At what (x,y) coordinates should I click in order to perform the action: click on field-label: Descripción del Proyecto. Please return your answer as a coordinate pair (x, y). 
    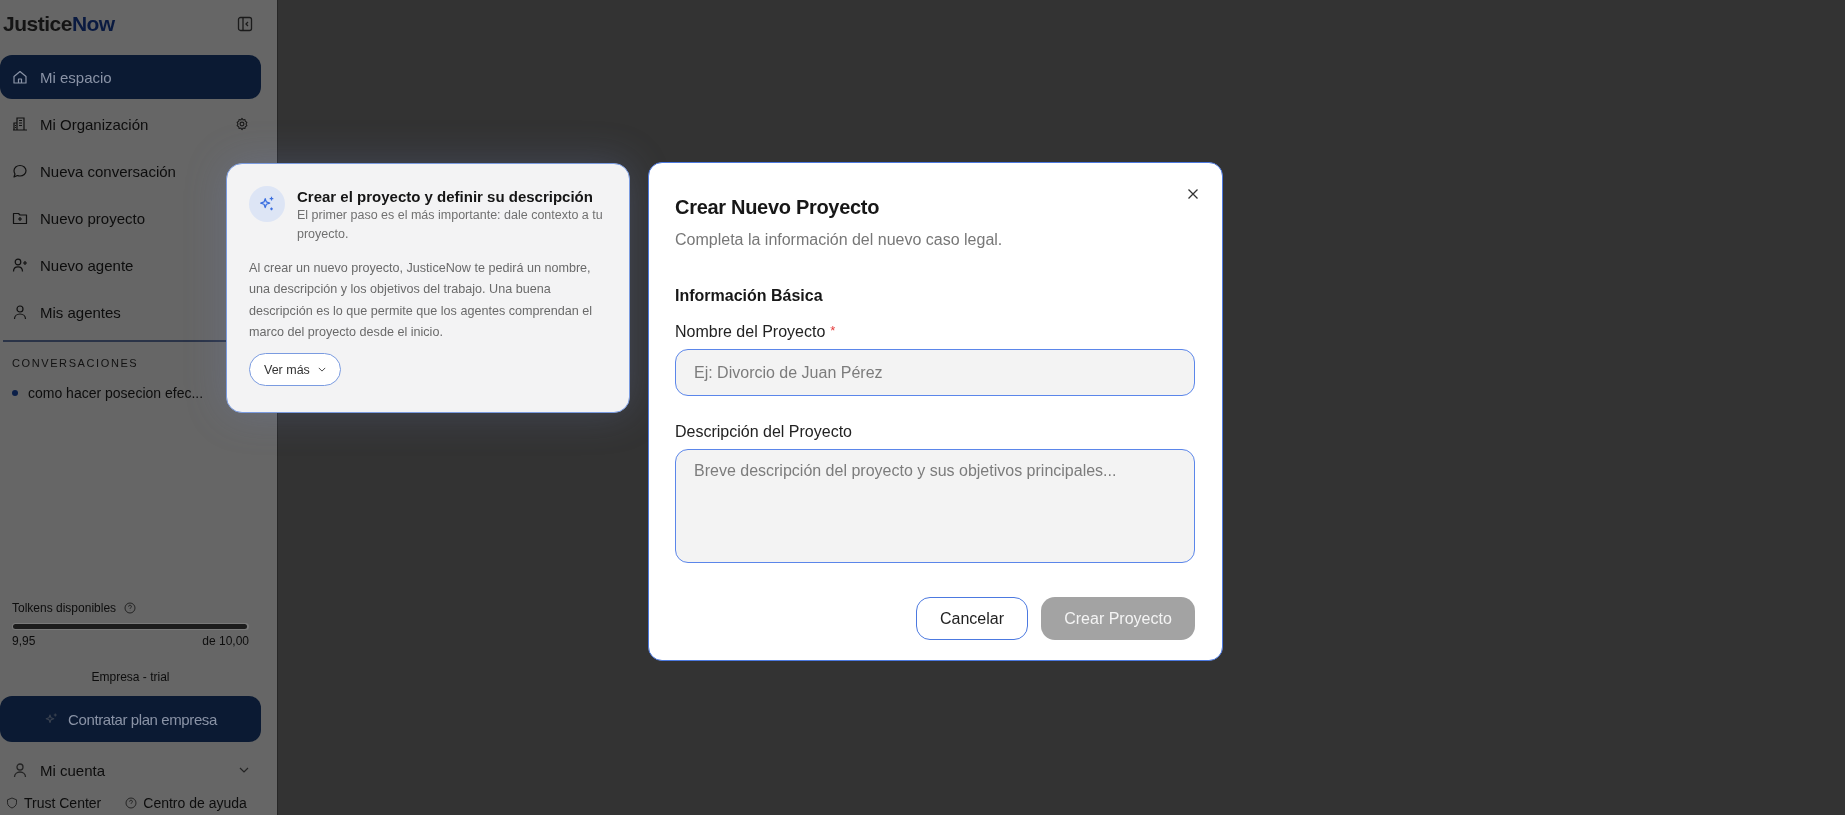
    Looking at the image, I should click on (764, 432).